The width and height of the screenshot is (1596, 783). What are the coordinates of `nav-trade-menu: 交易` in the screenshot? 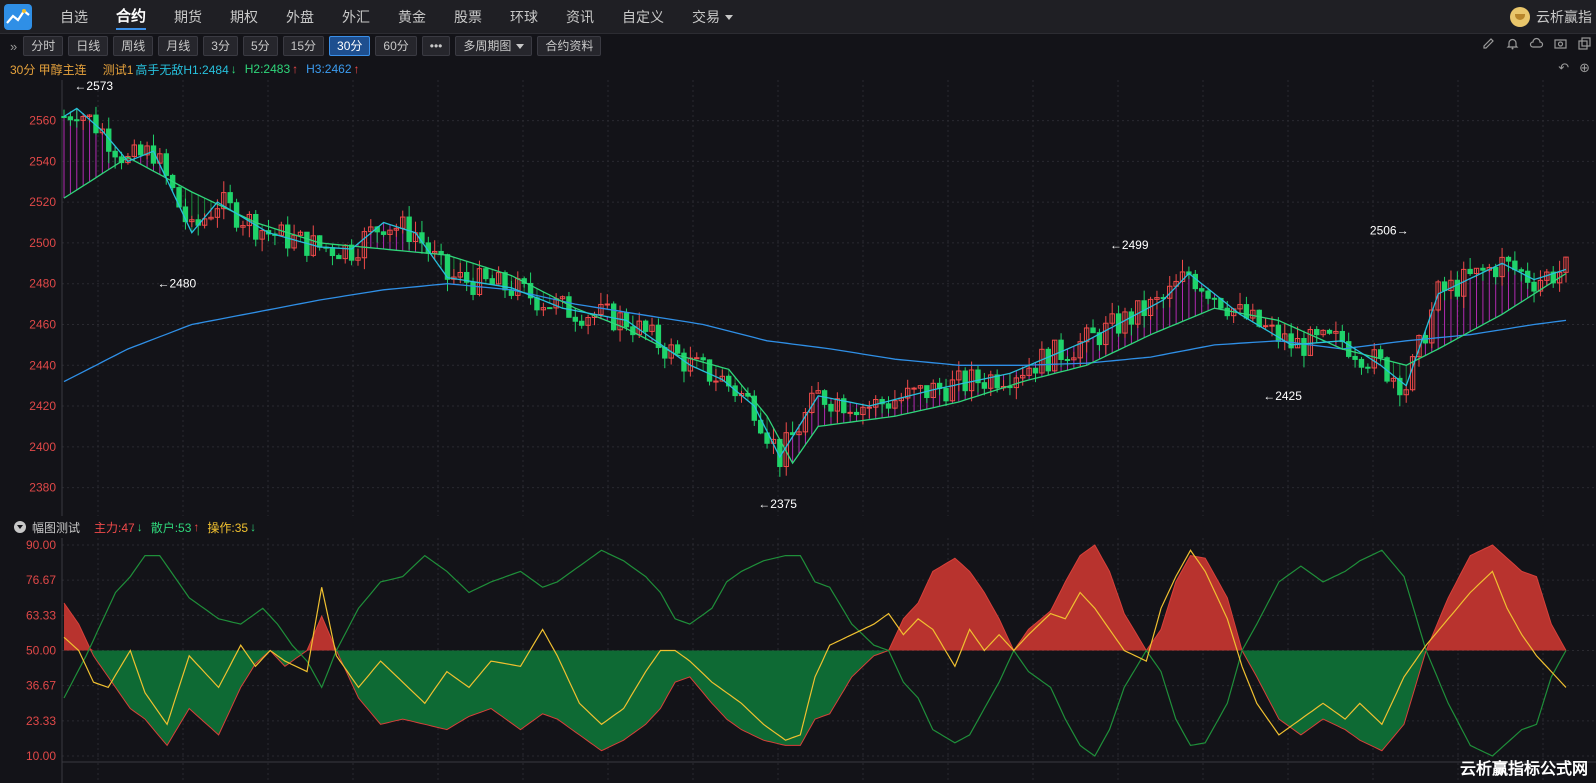 It's located at (712, 17).